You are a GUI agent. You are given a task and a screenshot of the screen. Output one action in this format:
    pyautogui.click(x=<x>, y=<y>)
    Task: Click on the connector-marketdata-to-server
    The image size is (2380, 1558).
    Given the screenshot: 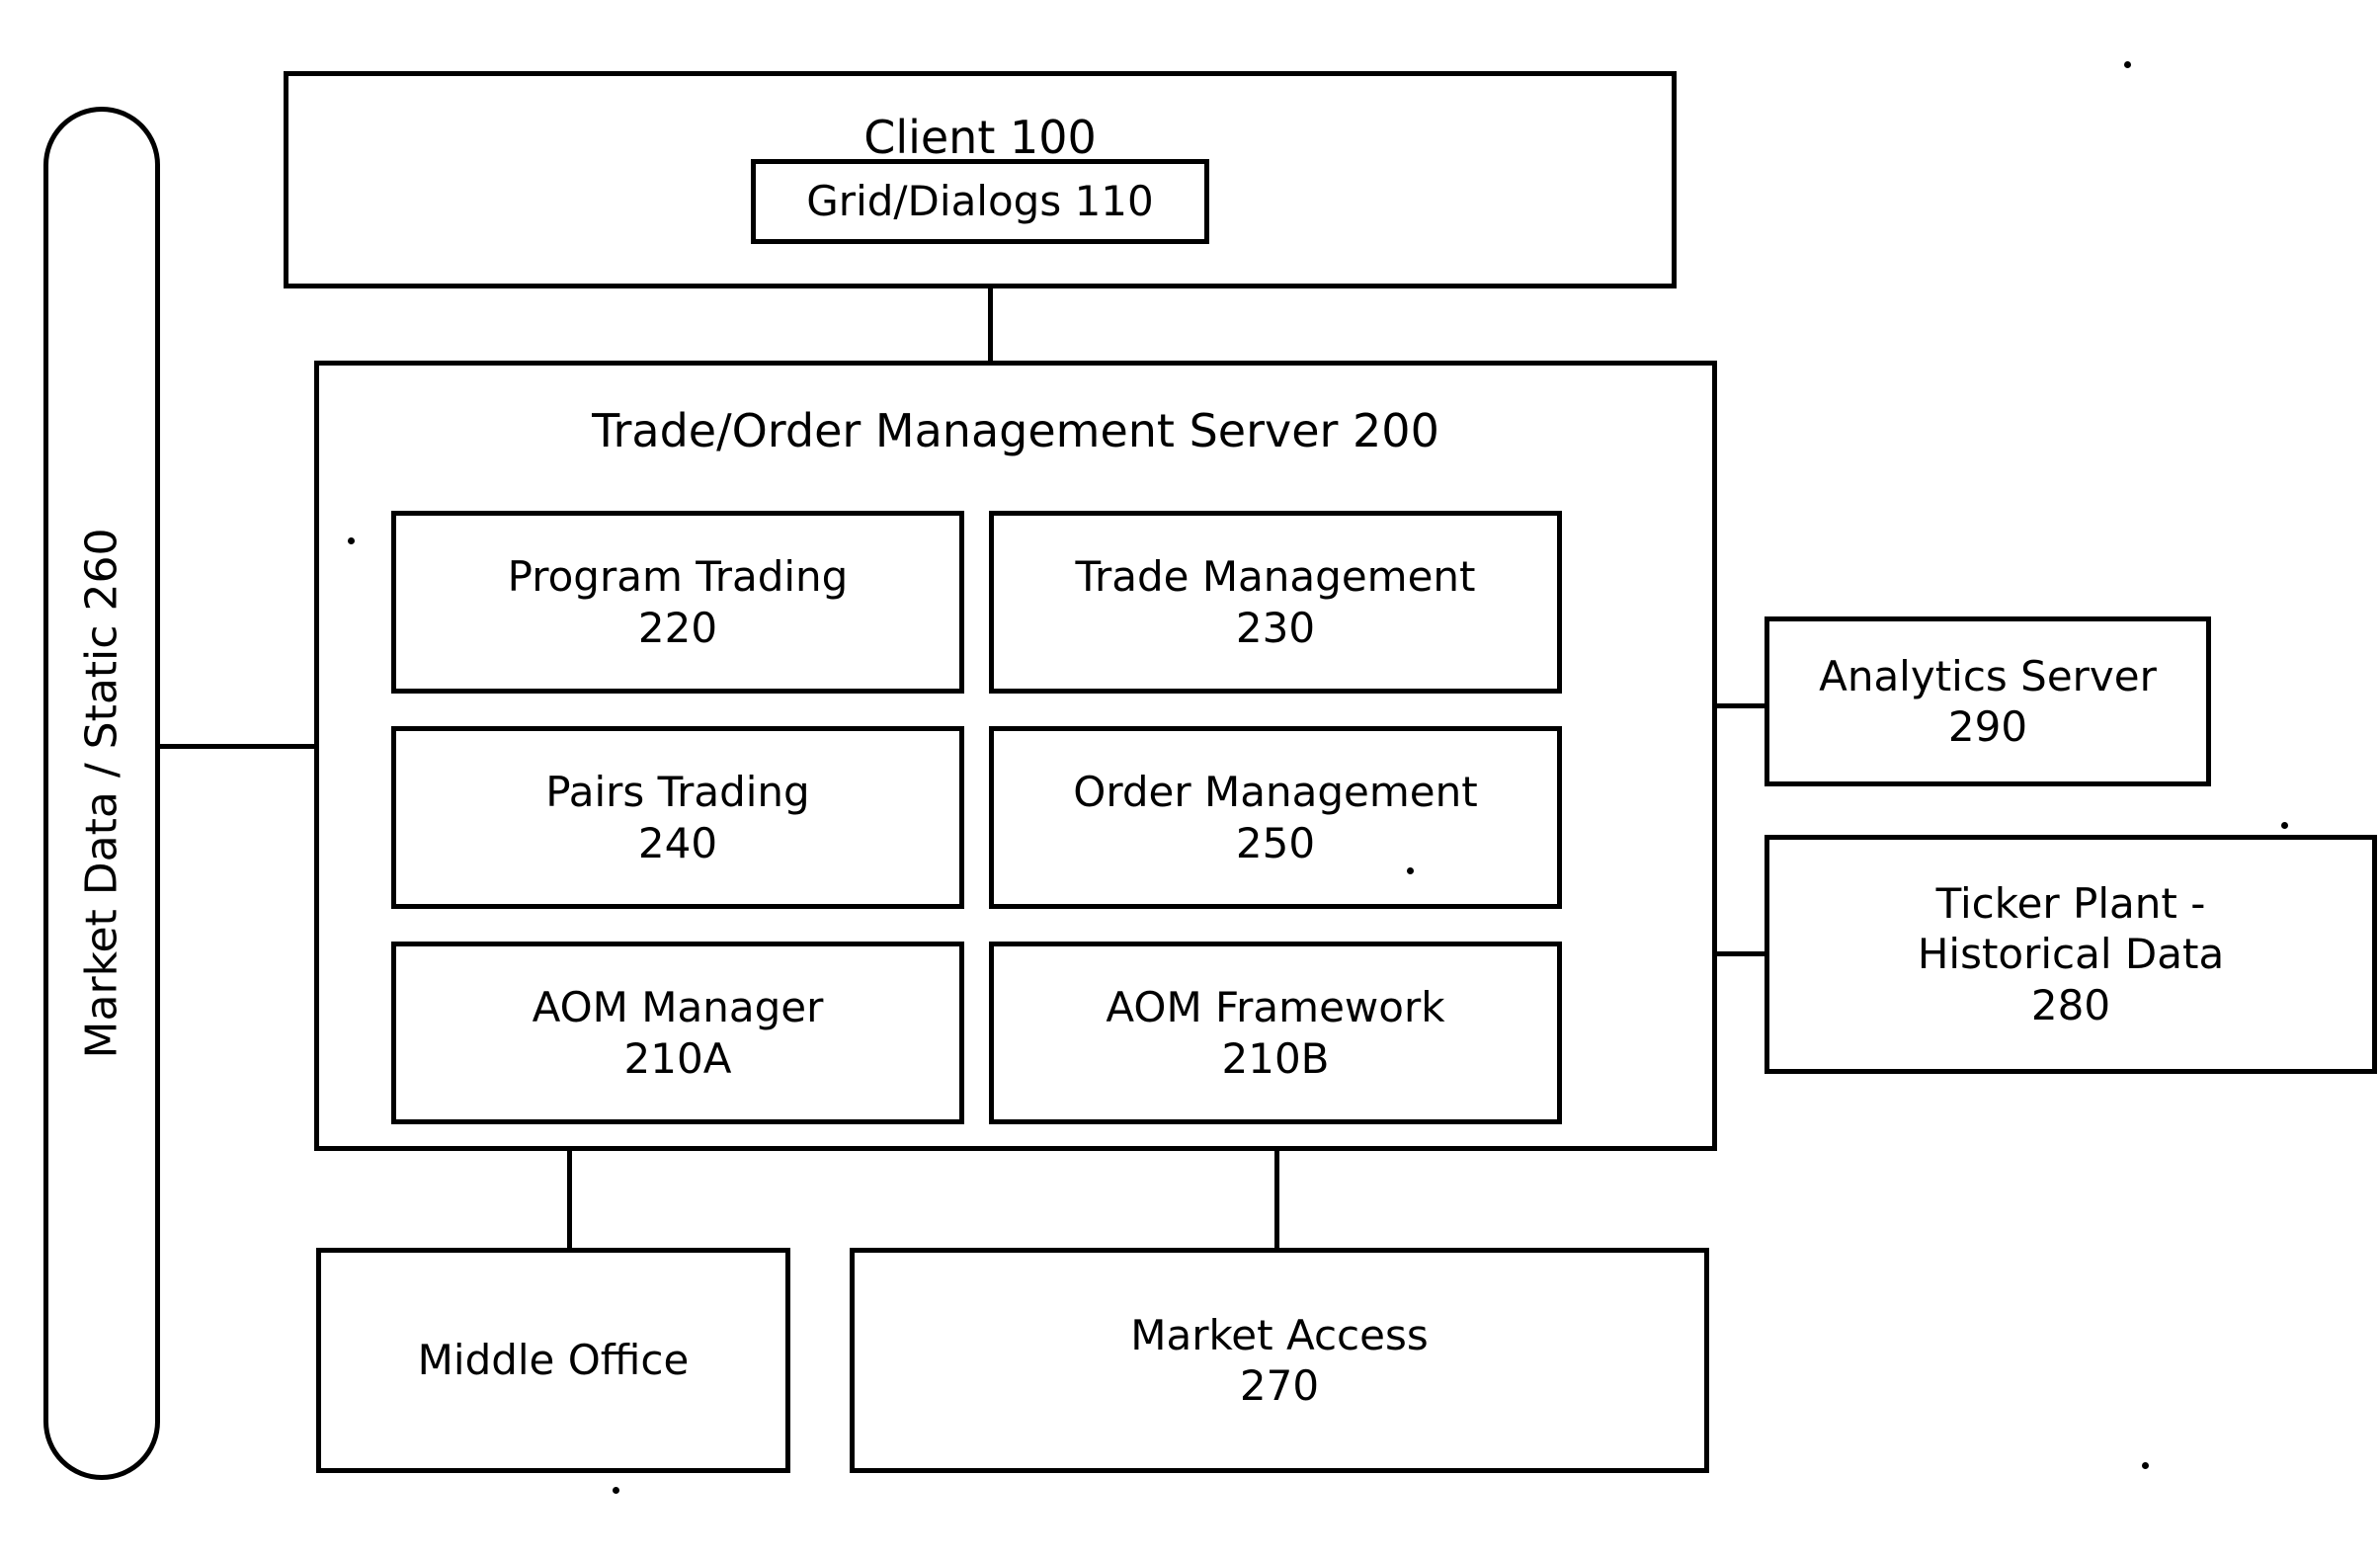 What is the action you would take?
    pyautogui.click(x=237, y=746)
    